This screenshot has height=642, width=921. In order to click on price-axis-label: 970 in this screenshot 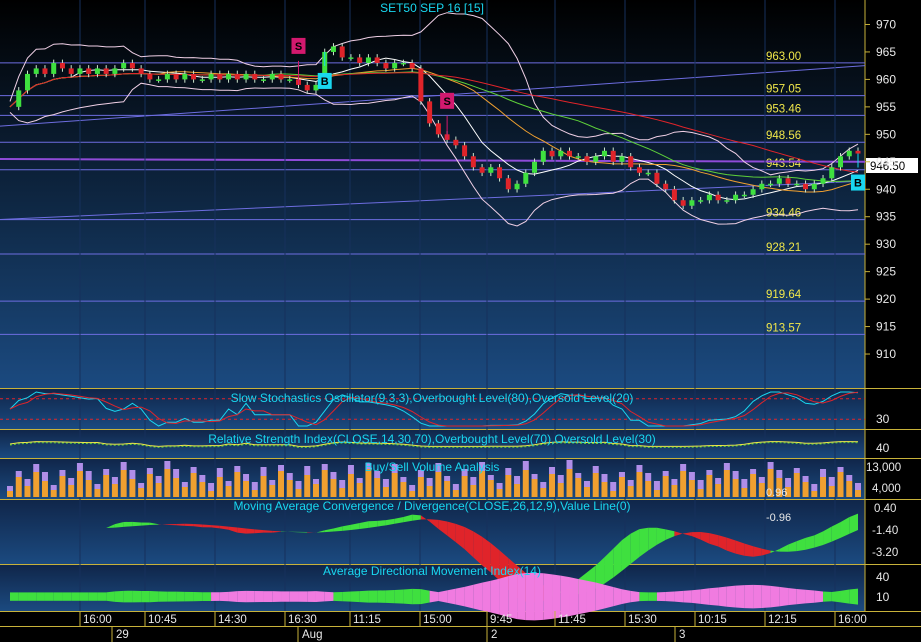, I will do `click(886, 24)`.